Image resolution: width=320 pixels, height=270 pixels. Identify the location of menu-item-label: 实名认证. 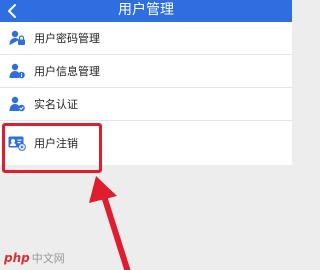
(56, 104).